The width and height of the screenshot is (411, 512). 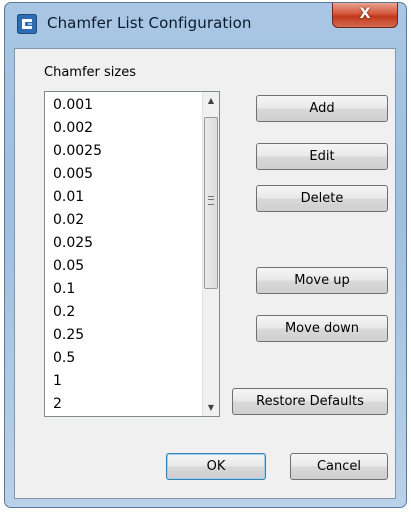 What do you see at coordinates (77, 312) in the screenshot?
I see `list-item: 0.2` at bounding box center [77, 312].